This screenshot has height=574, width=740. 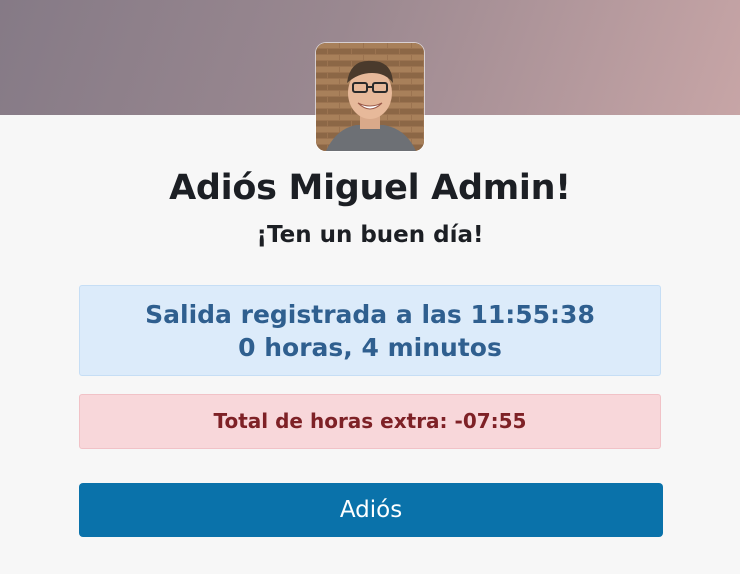 I want to click on worked-duration-text: 0 horas, 4 minutos, so click(x=370, y=347).